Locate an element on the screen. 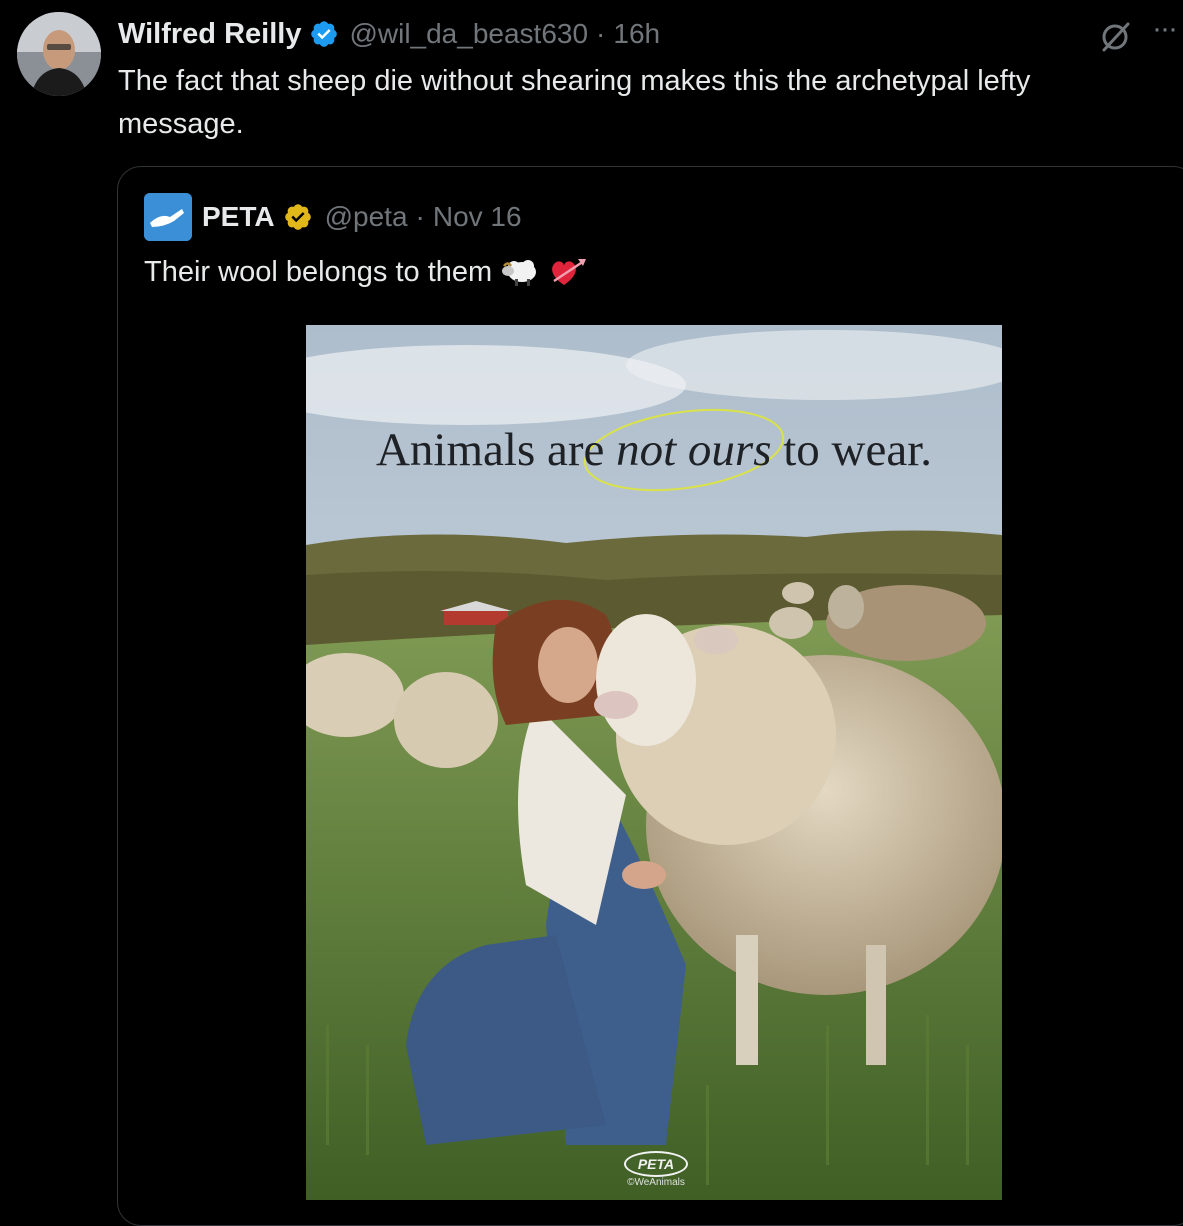 This screenshot has width=1183, height=1226. author-avatar is located at coordinates (59, 54).